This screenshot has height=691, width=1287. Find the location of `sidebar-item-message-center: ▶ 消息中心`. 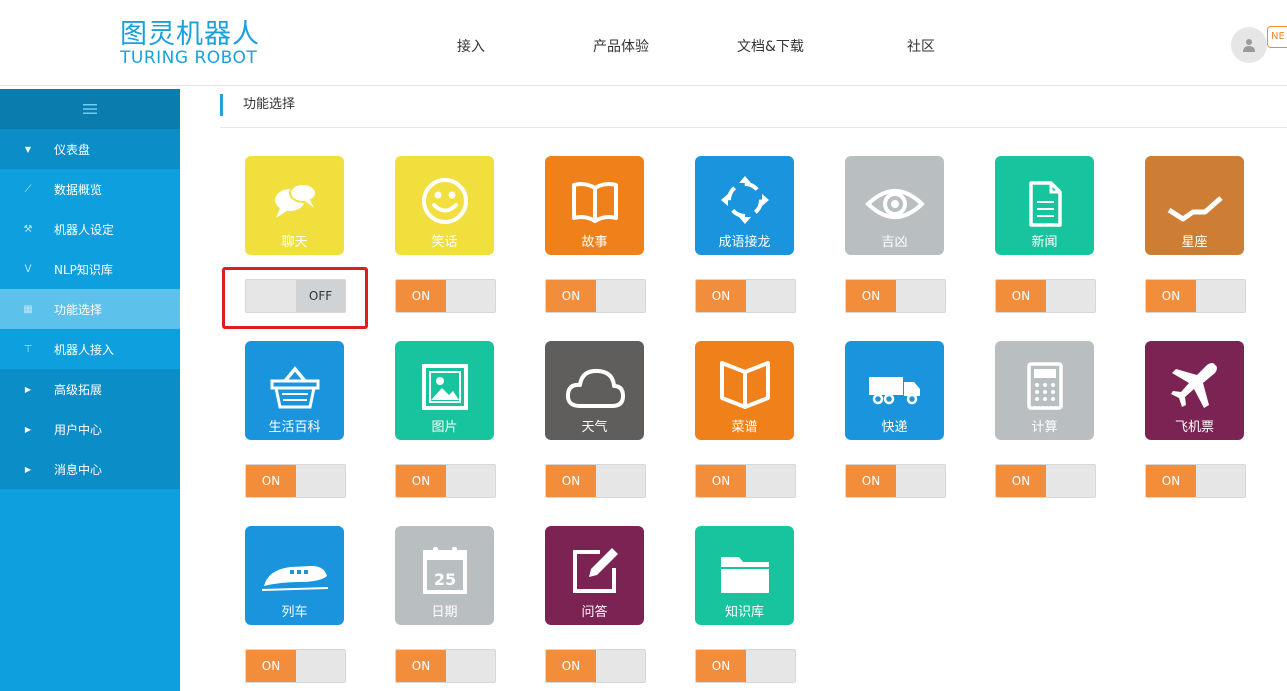

sidebar-item-message-center: ▶ 消息中心 is located at coordinates (90, 469).